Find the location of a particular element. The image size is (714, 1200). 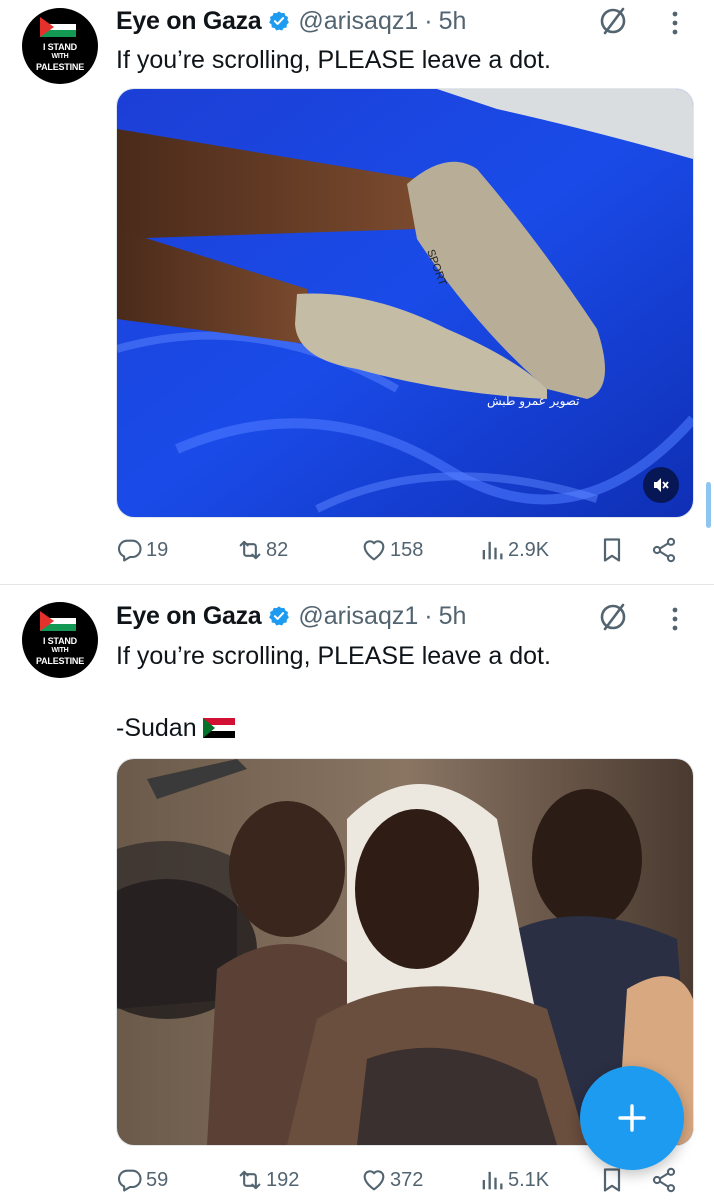

views-count: 2.9K is located at coordinates (529, 549).